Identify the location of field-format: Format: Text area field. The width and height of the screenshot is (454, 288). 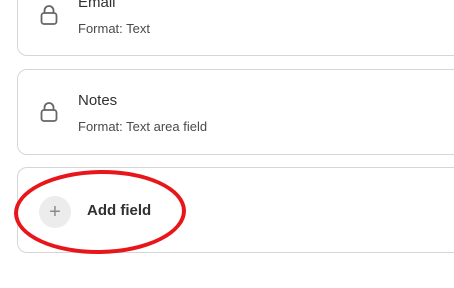
(143, 126).